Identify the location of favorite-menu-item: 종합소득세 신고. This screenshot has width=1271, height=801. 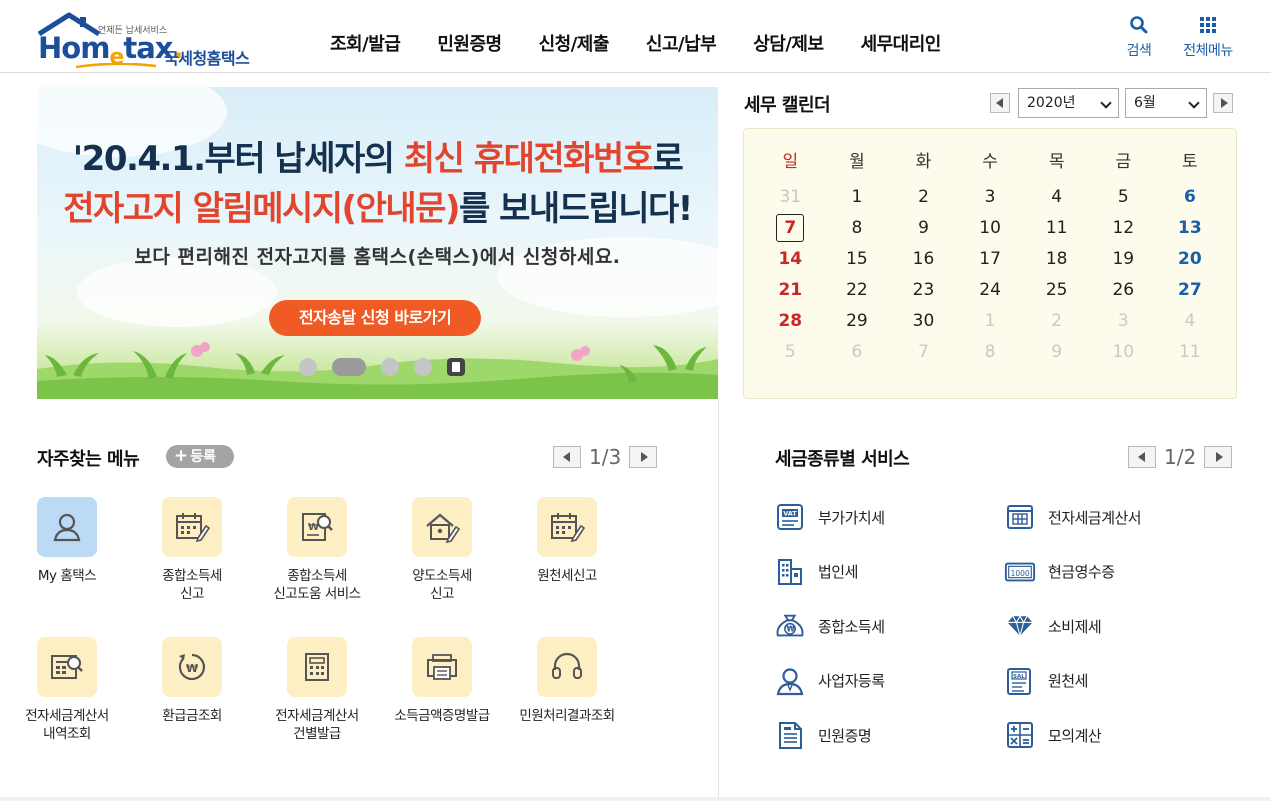
(192, 550).